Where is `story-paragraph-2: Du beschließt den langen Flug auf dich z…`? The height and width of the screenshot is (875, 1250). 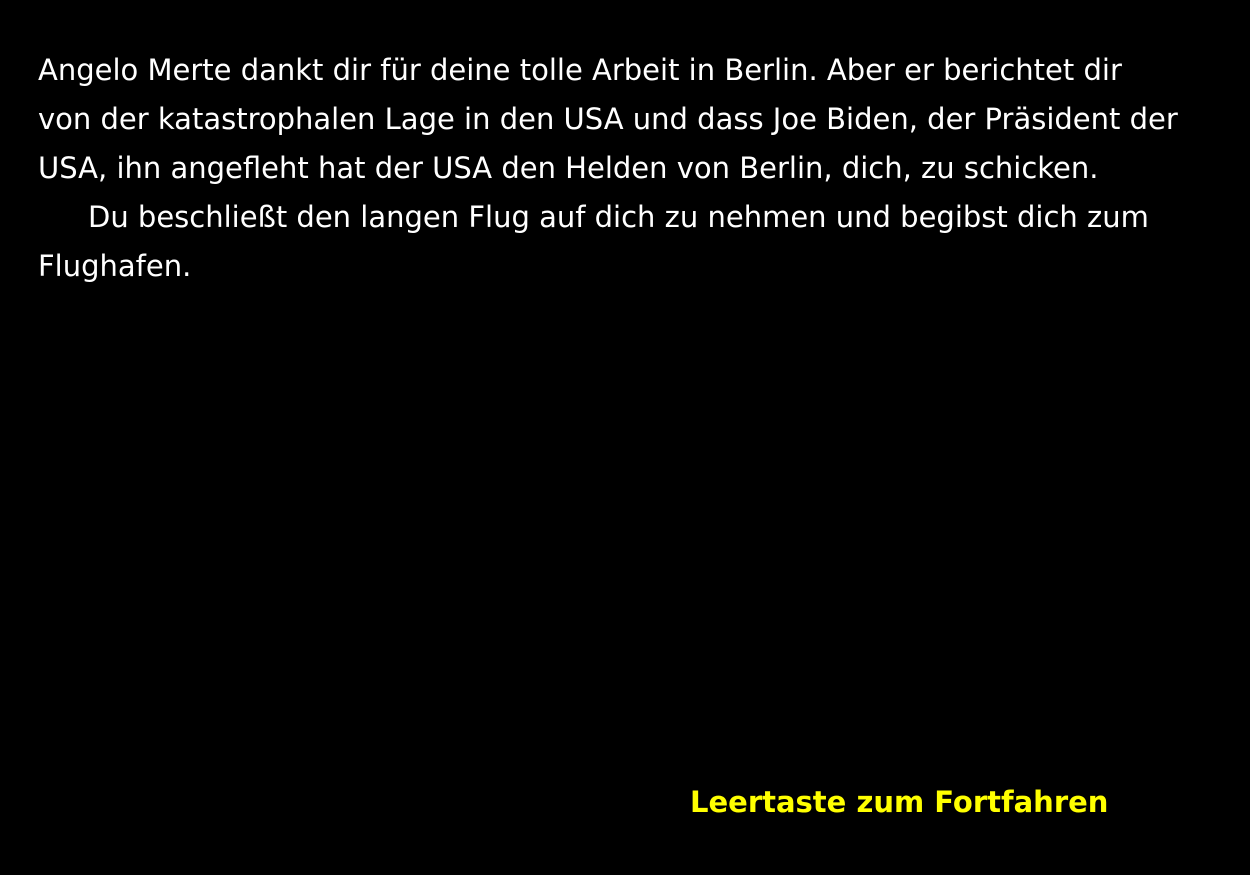
story-paragraph-2: Du beschließt den langen Flug auf dich z… is located at coordinates (593, 241).